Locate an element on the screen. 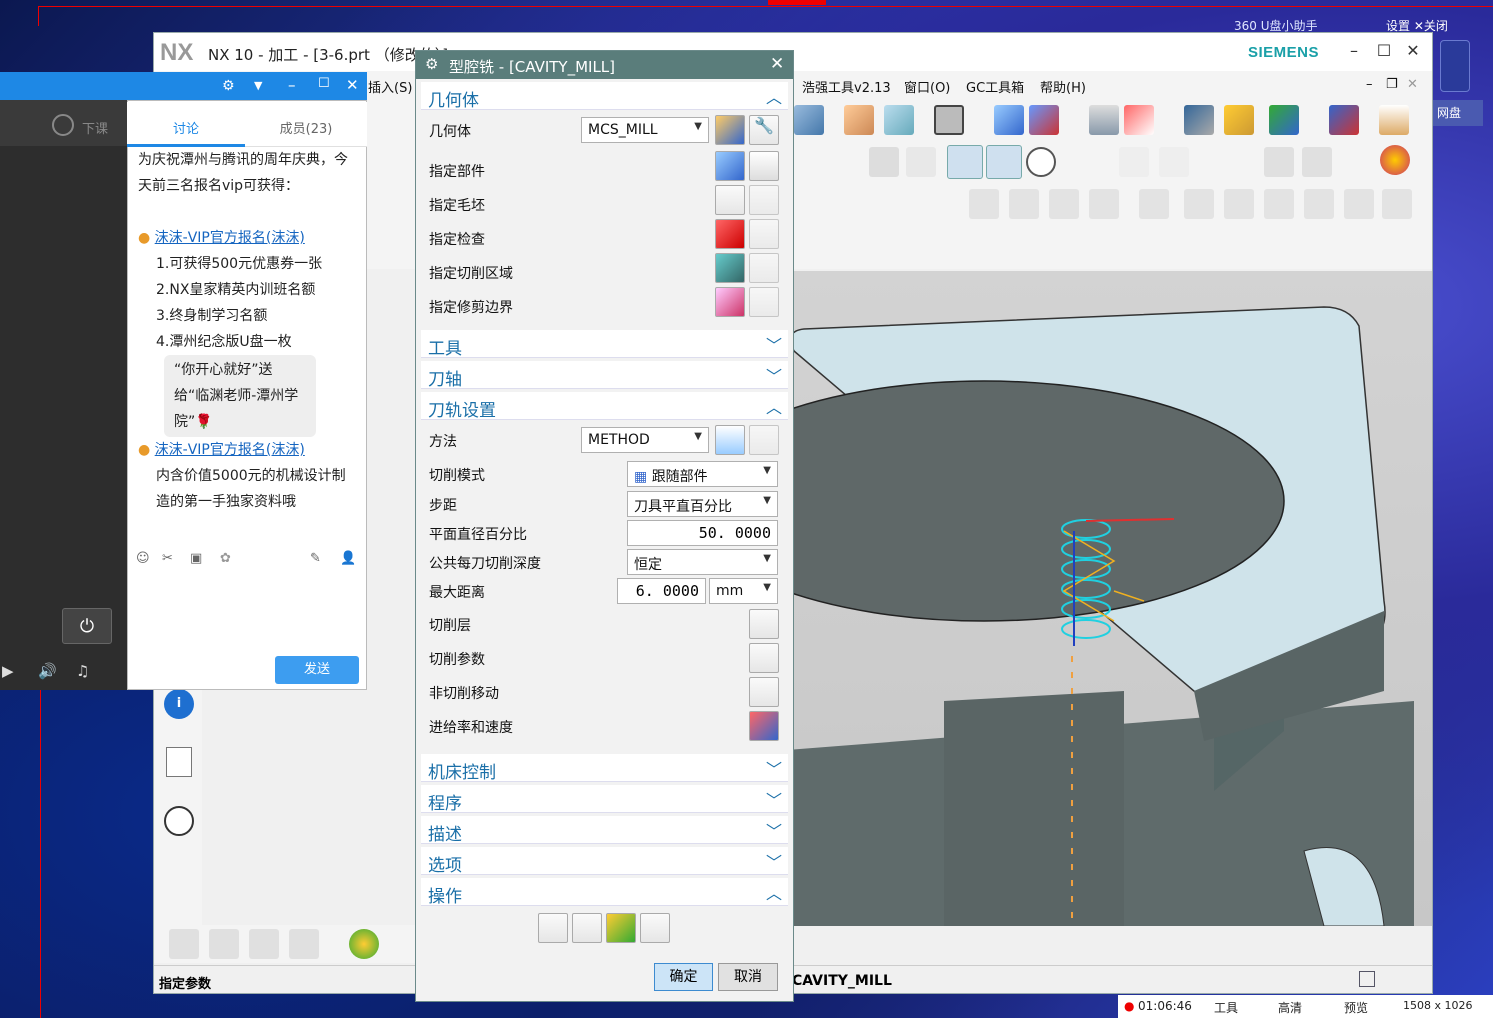  transform-icon is located at coordinates (1009, 120).